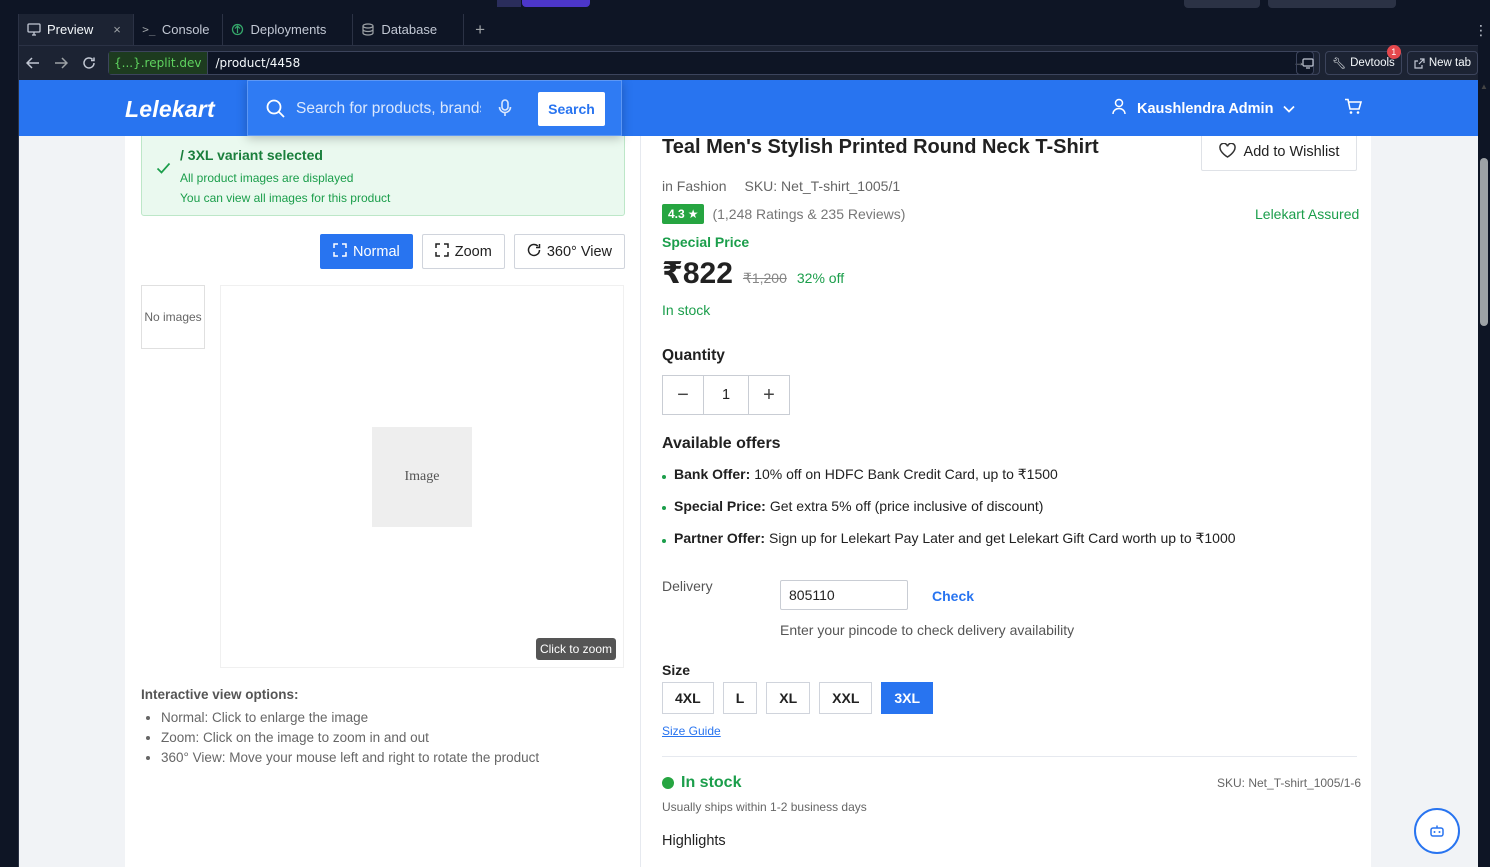 The height and width of the screenshot is (867, 1490). What do you see at coordinates (9, 440) in the screenshot?
I see `ide-left-rail` at bounding box center [9, 440].